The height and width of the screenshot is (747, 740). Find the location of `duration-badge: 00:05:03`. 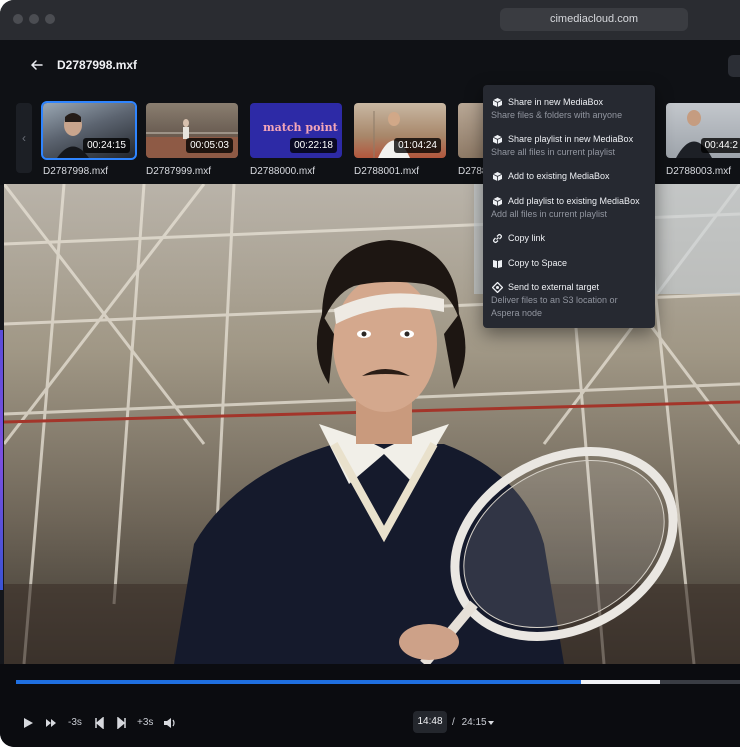

duration-badge: 00:05:03 is located at coordinates (209, 145).